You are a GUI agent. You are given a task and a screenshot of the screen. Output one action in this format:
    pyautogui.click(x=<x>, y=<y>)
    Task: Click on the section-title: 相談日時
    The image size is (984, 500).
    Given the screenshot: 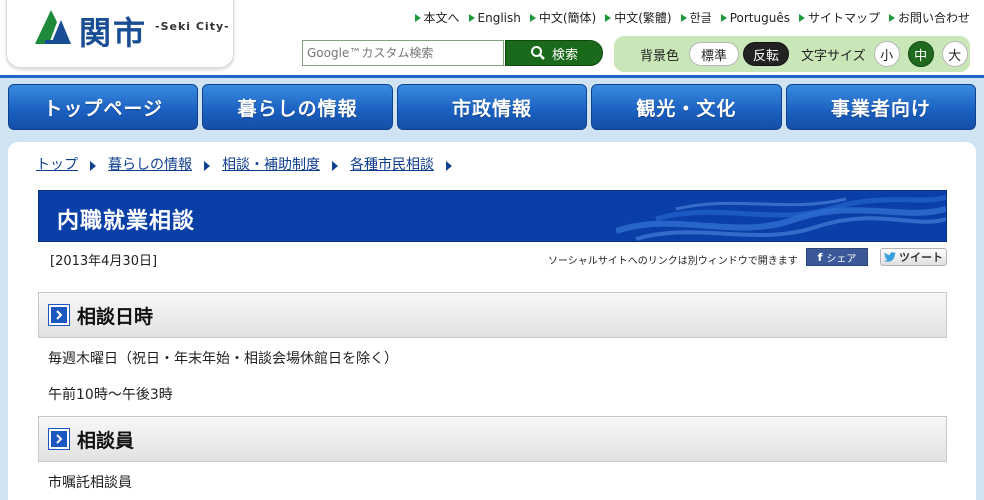 What is the action you would take?
    pyautogui.click(x=115, y=316)
    